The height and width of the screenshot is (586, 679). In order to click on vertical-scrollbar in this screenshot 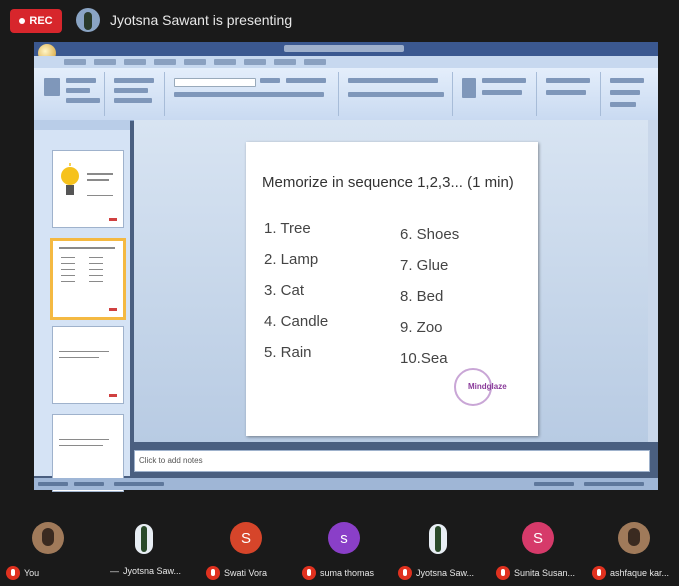, I will do `click(653, 281)`.